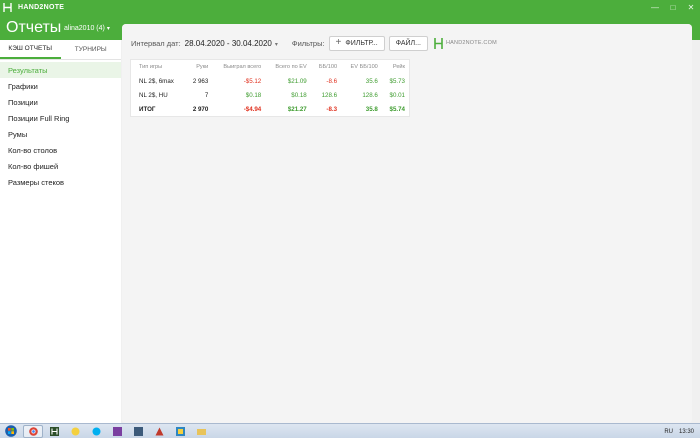  What do you see at coordinates (270, 109) in the screenshot?
I see `table-total-row: ИТОГ 2 970 -$4.94 $21.27 -8.3 35.8 $5.74` at bounding box center [270, 109].